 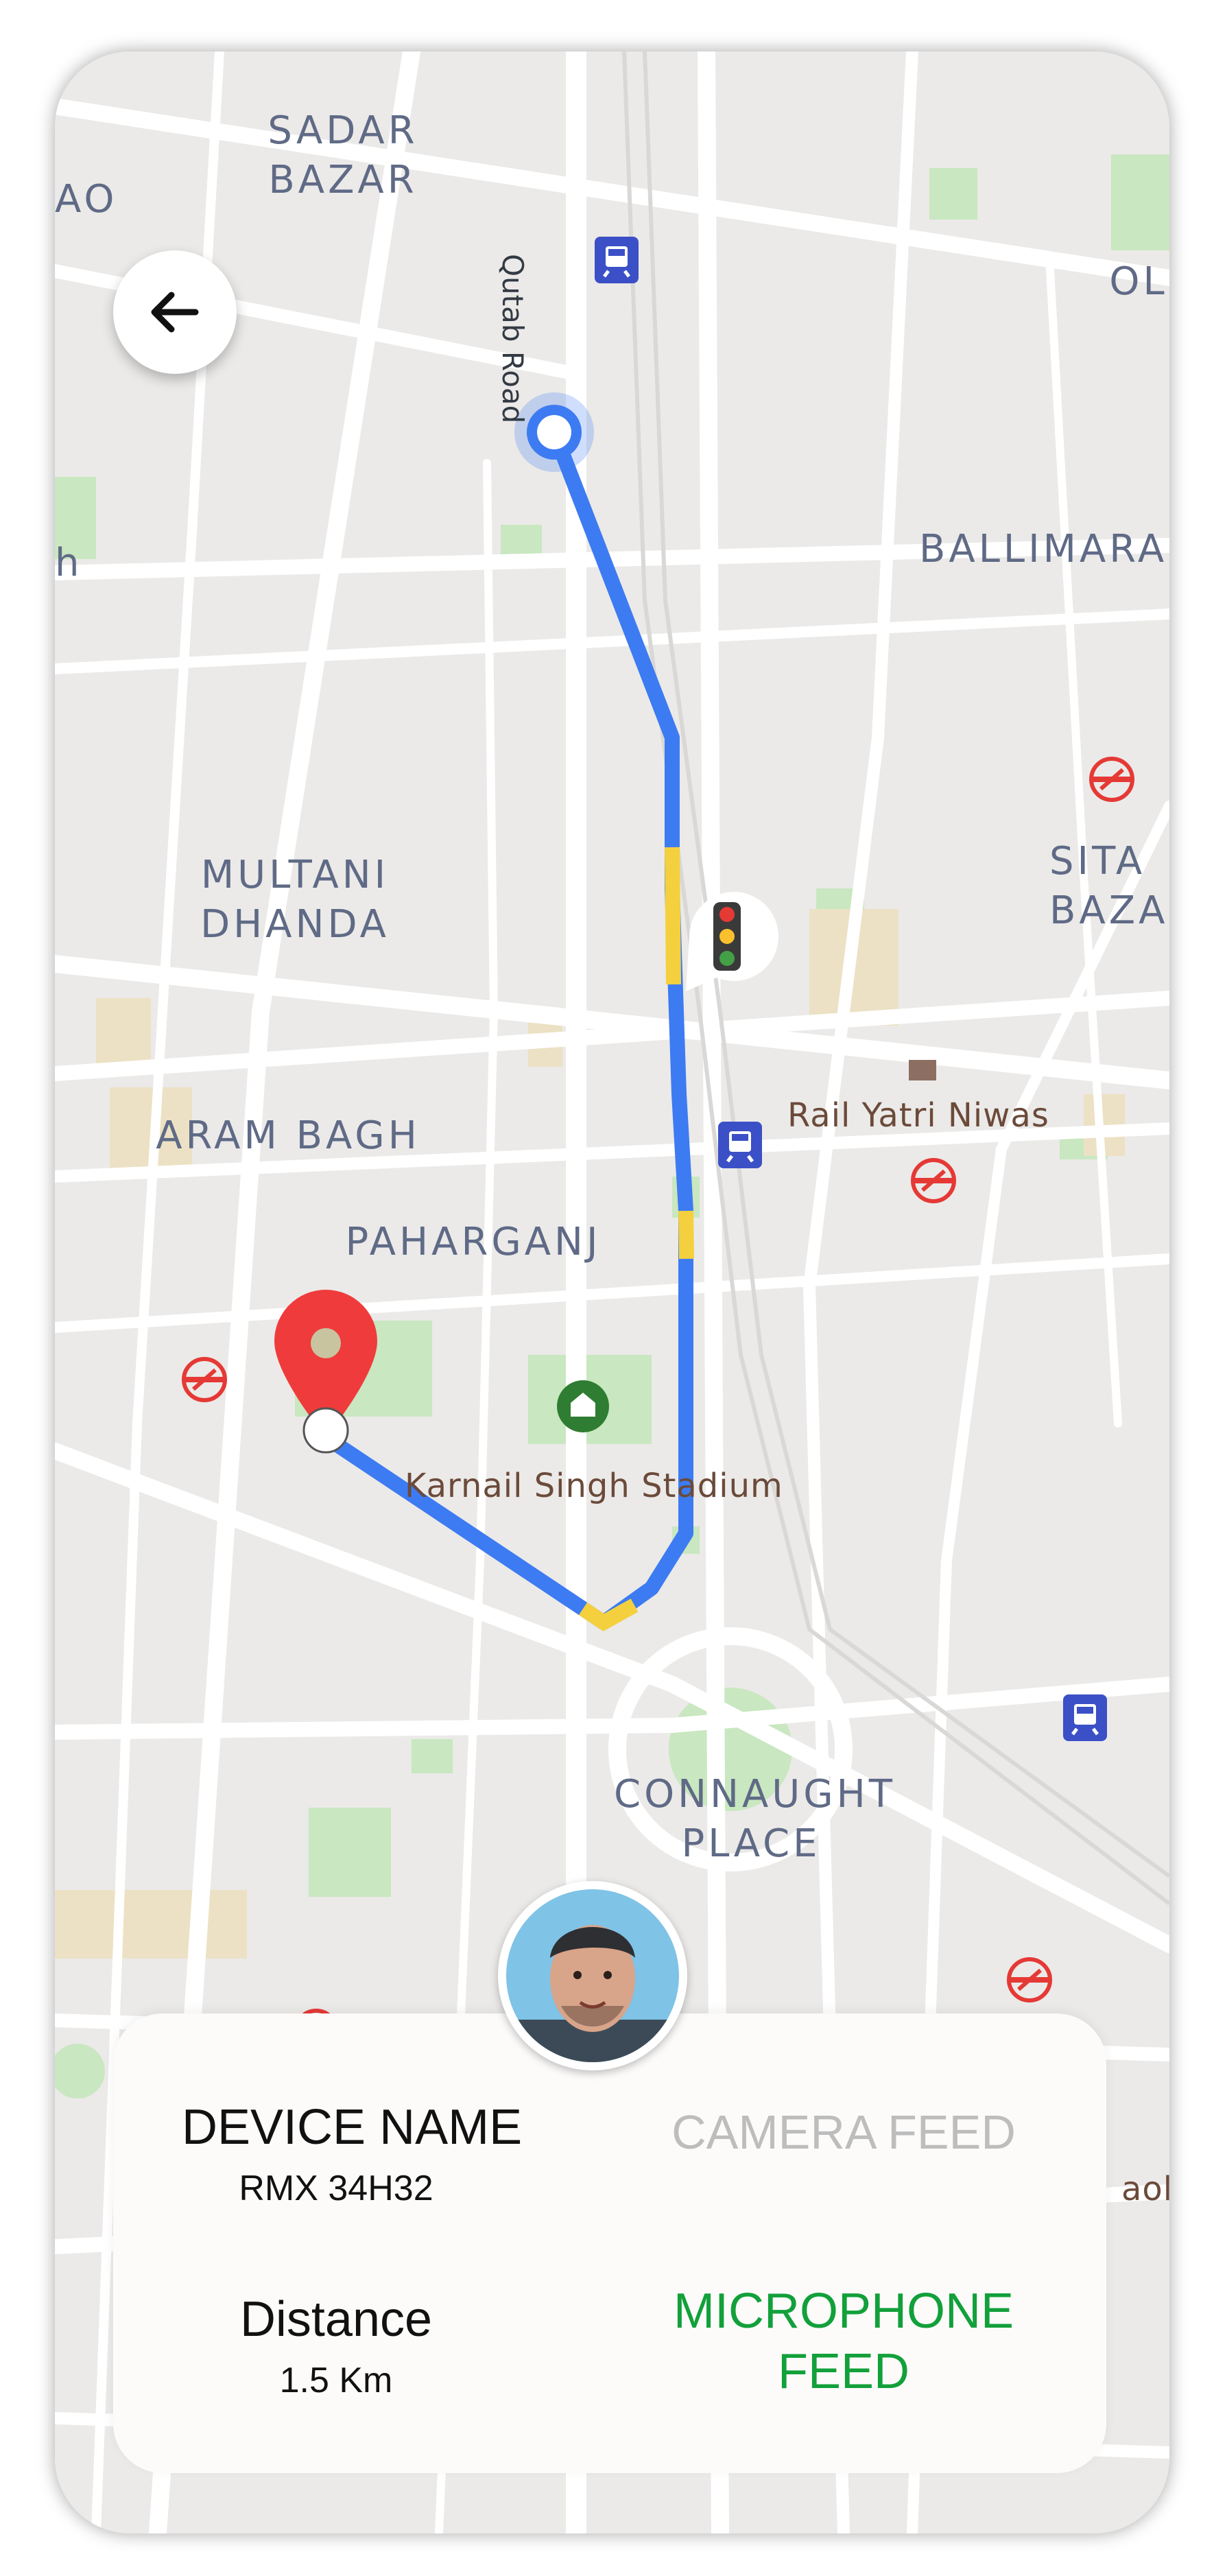 What do you see at coordinates (594, 1486) in the screenshot?
I see `map-label-karnail-singh-stadium: Karnail Singh Stadium` at bounding box center [594, 1486].